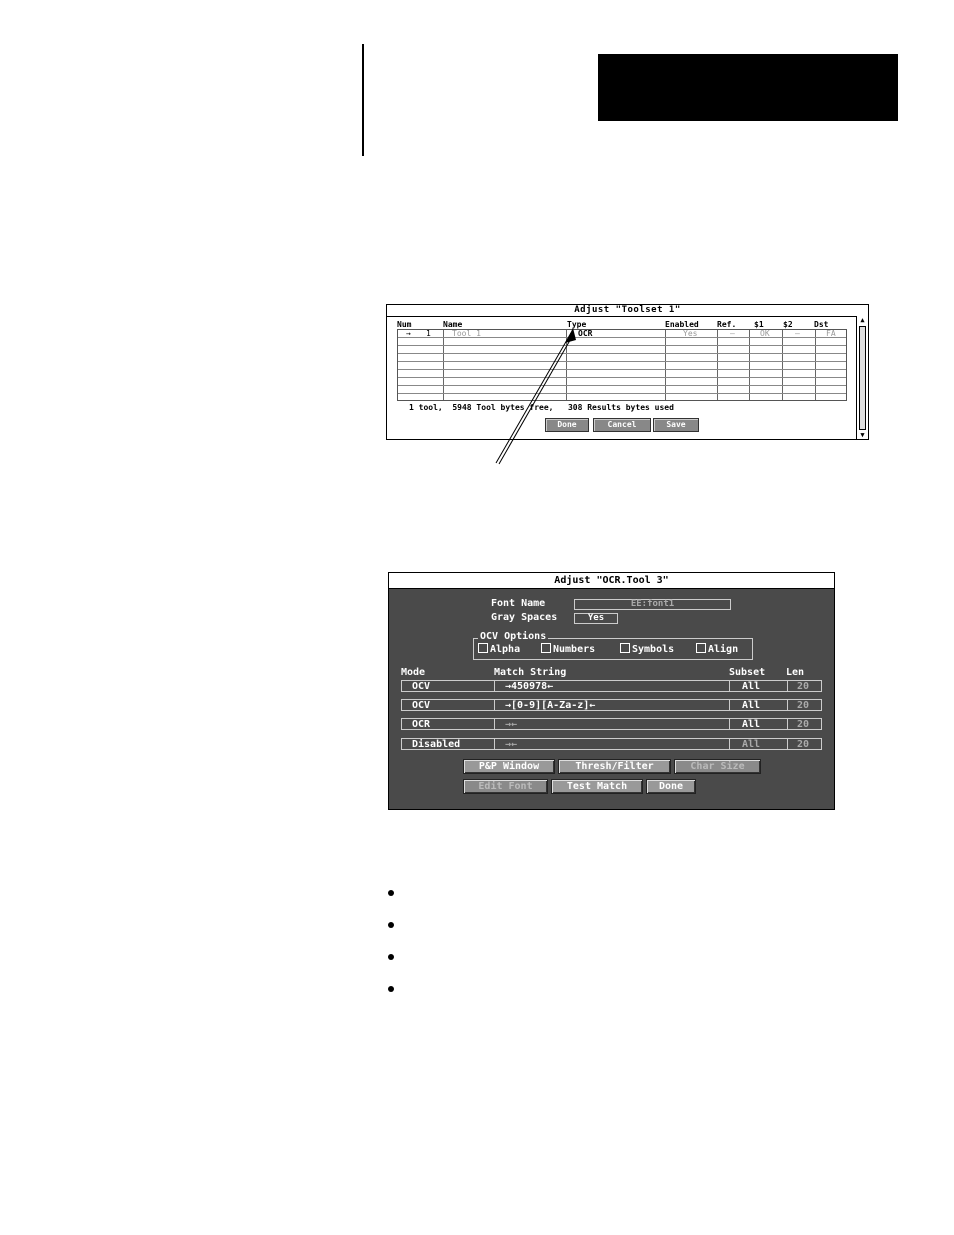 The width and height of the screenshot is (954, 1235). What do you see at coordinates (717, 766) in the screenshot?
I see `char-size-button: Char Size` at bounding box center [717, 766].